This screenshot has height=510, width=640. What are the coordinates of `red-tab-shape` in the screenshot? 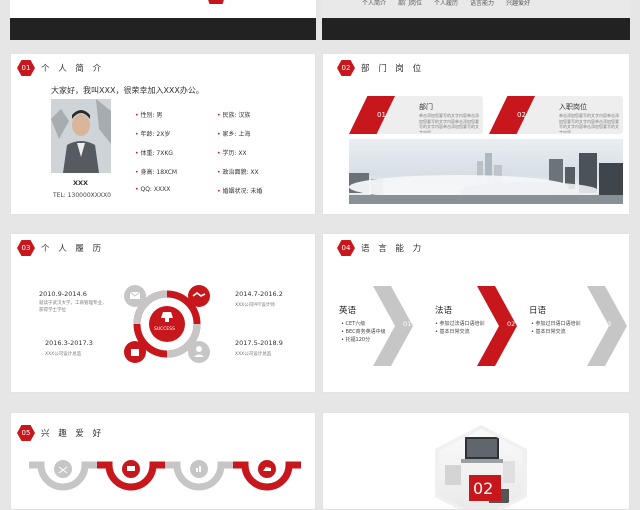 It's located at (216, 2).